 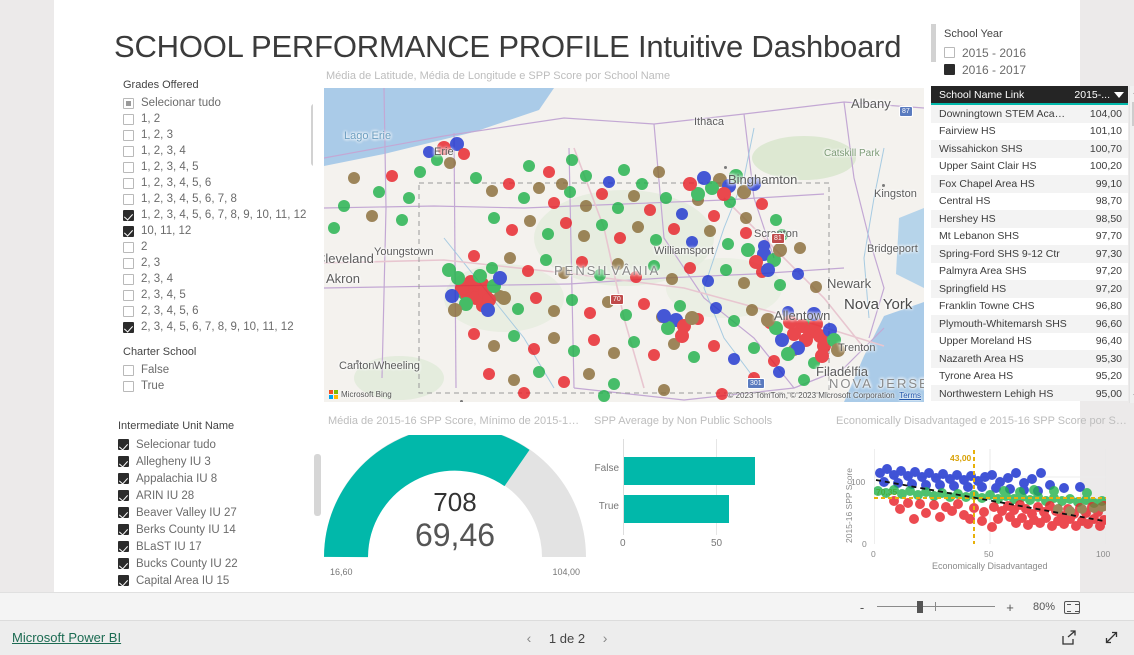 I want to click on table-row: Spring-Ford SHS 9-12 Ctr 97,30, so click(x=1029, y=254).